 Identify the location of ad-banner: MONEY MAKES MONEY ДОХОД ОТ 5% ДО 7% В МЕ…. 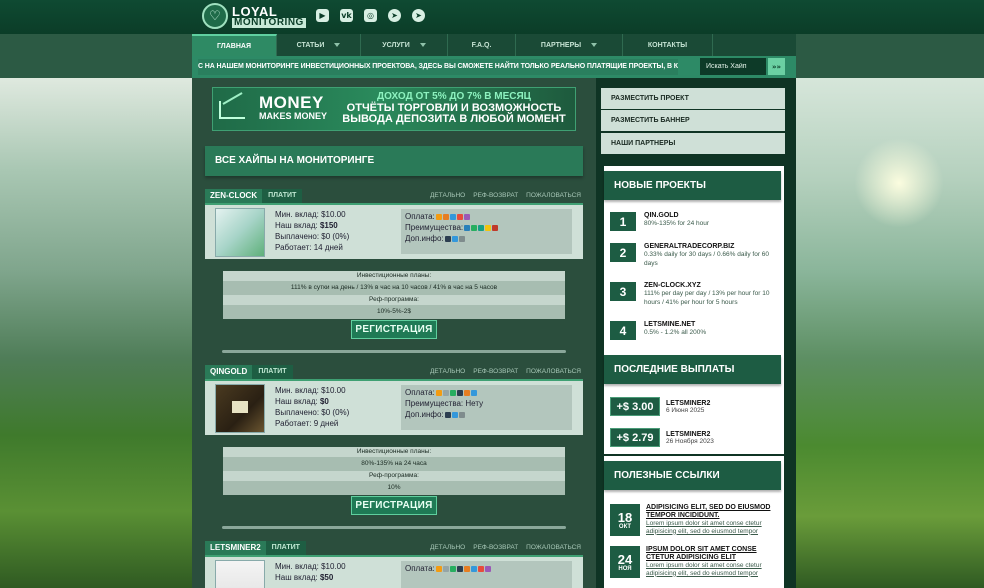
(394, 109).